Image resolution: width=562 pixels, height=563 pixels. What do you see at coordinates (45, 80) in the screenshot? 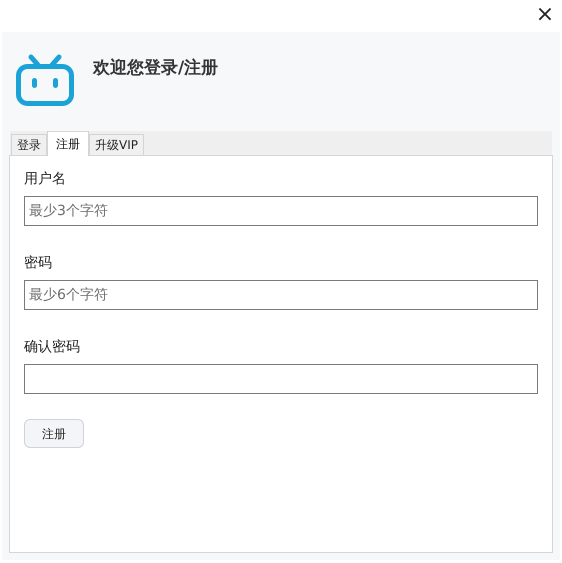
I see `tv-logo-icon` at bounding box center [45, 80].